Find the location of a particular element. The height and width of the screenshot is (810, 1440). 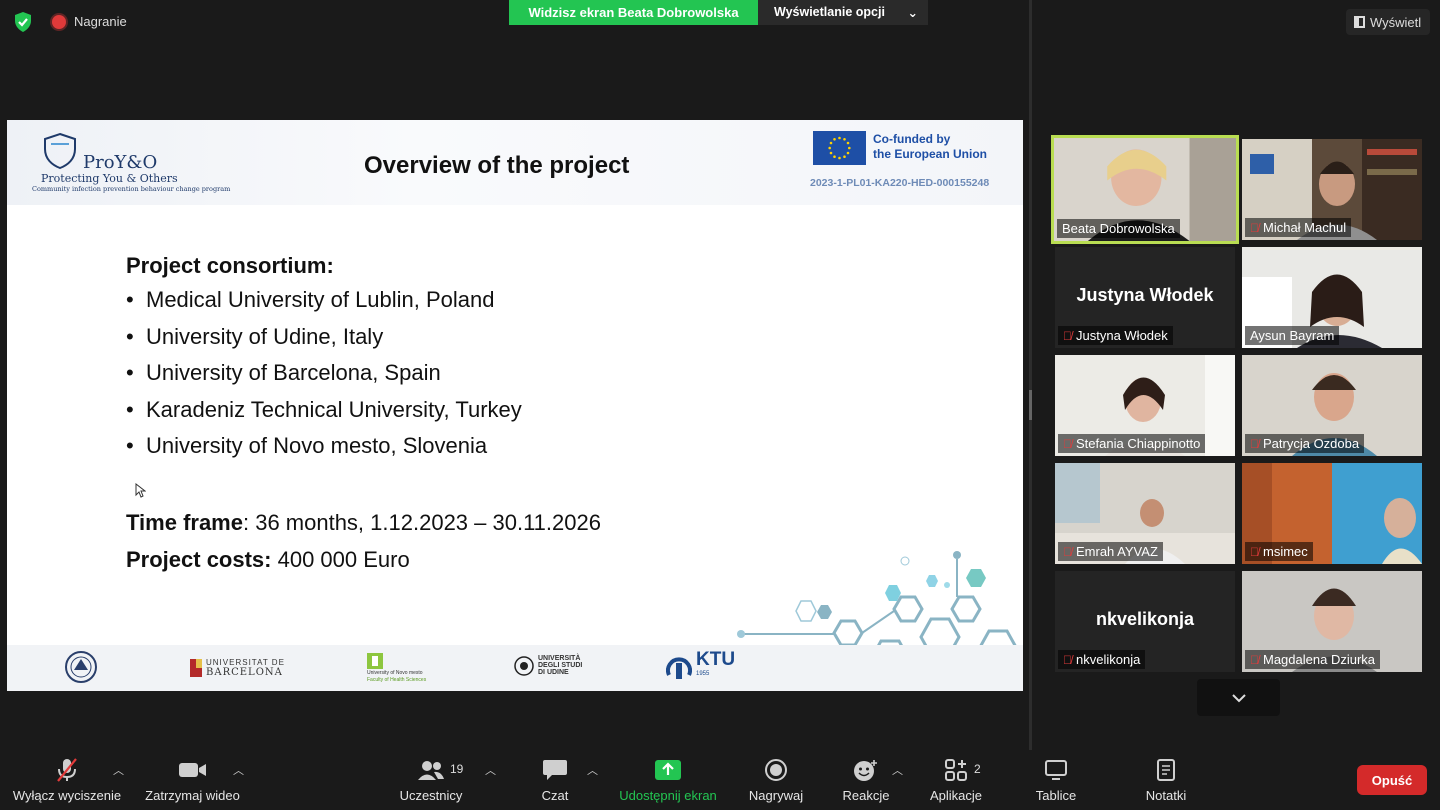

participant-name-tag: Aysun Bayram is located at coordinates (1292, 335).